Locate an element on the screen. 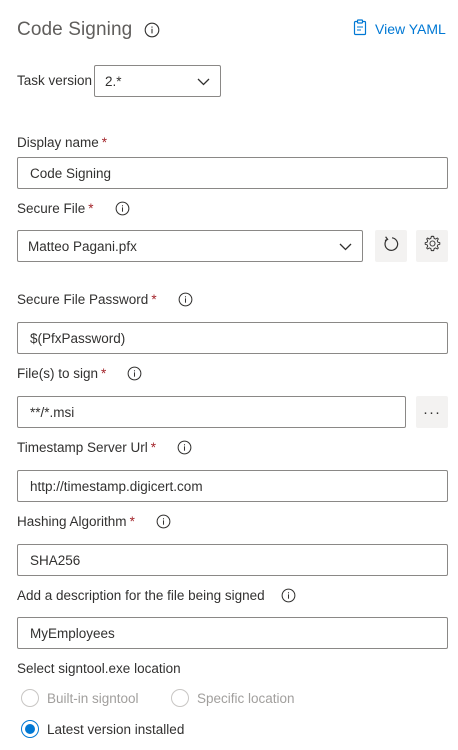 The width and height of the screenshot is (458, 750). display-name-label: Display name * is located at coordinates (62, 142).